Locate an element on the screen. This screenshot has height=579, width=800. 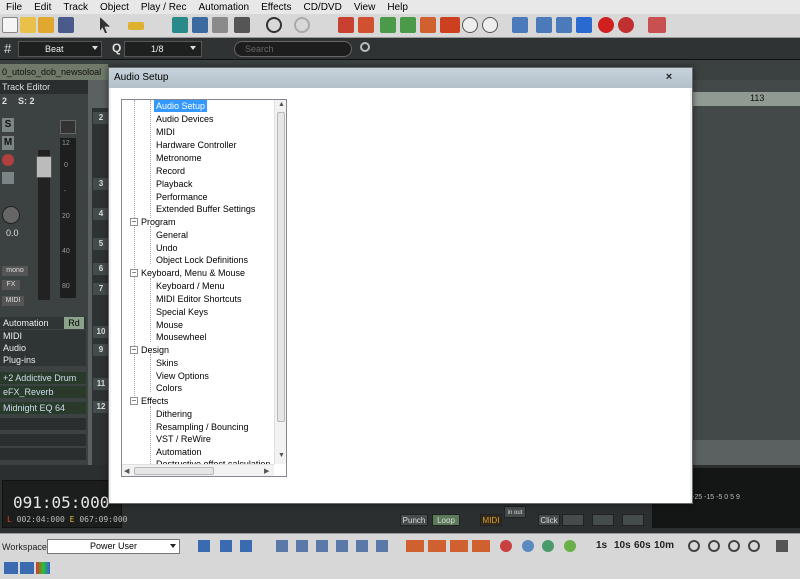
timecode-display: 091:05:000 L 002:04:000 E 067:09:000 is located at coordinates (64, 504).